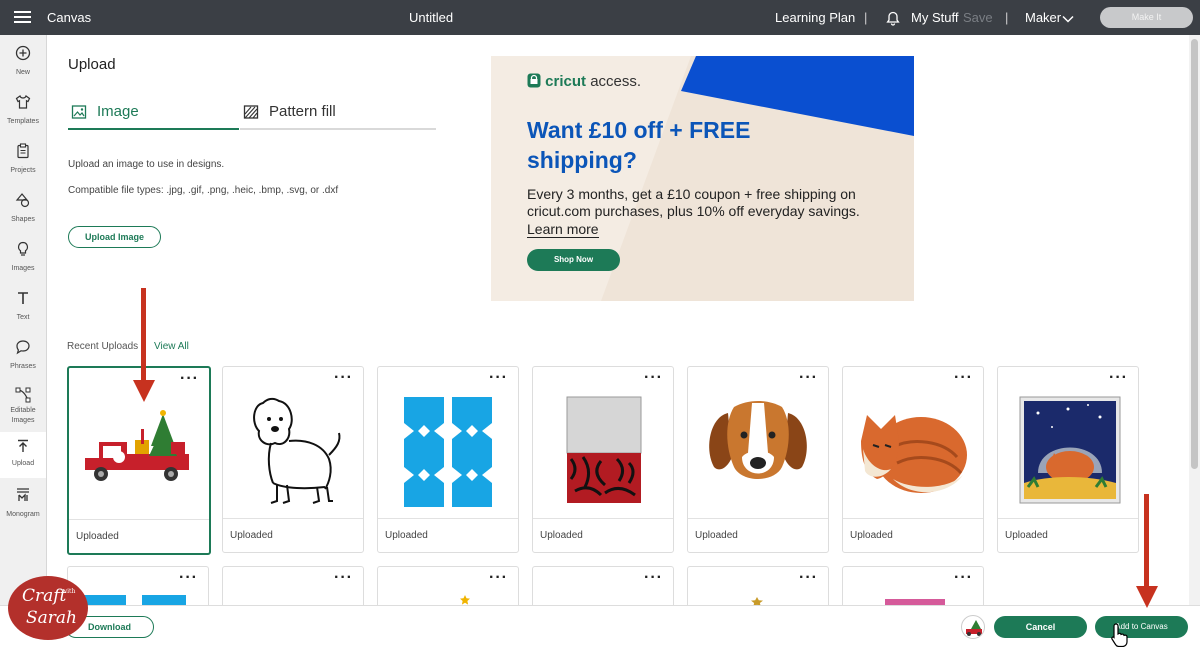  What do you see at coordinates (153, 115) in the screenshot?
I see `tab-image: Image` at bounding box center [153, 115].